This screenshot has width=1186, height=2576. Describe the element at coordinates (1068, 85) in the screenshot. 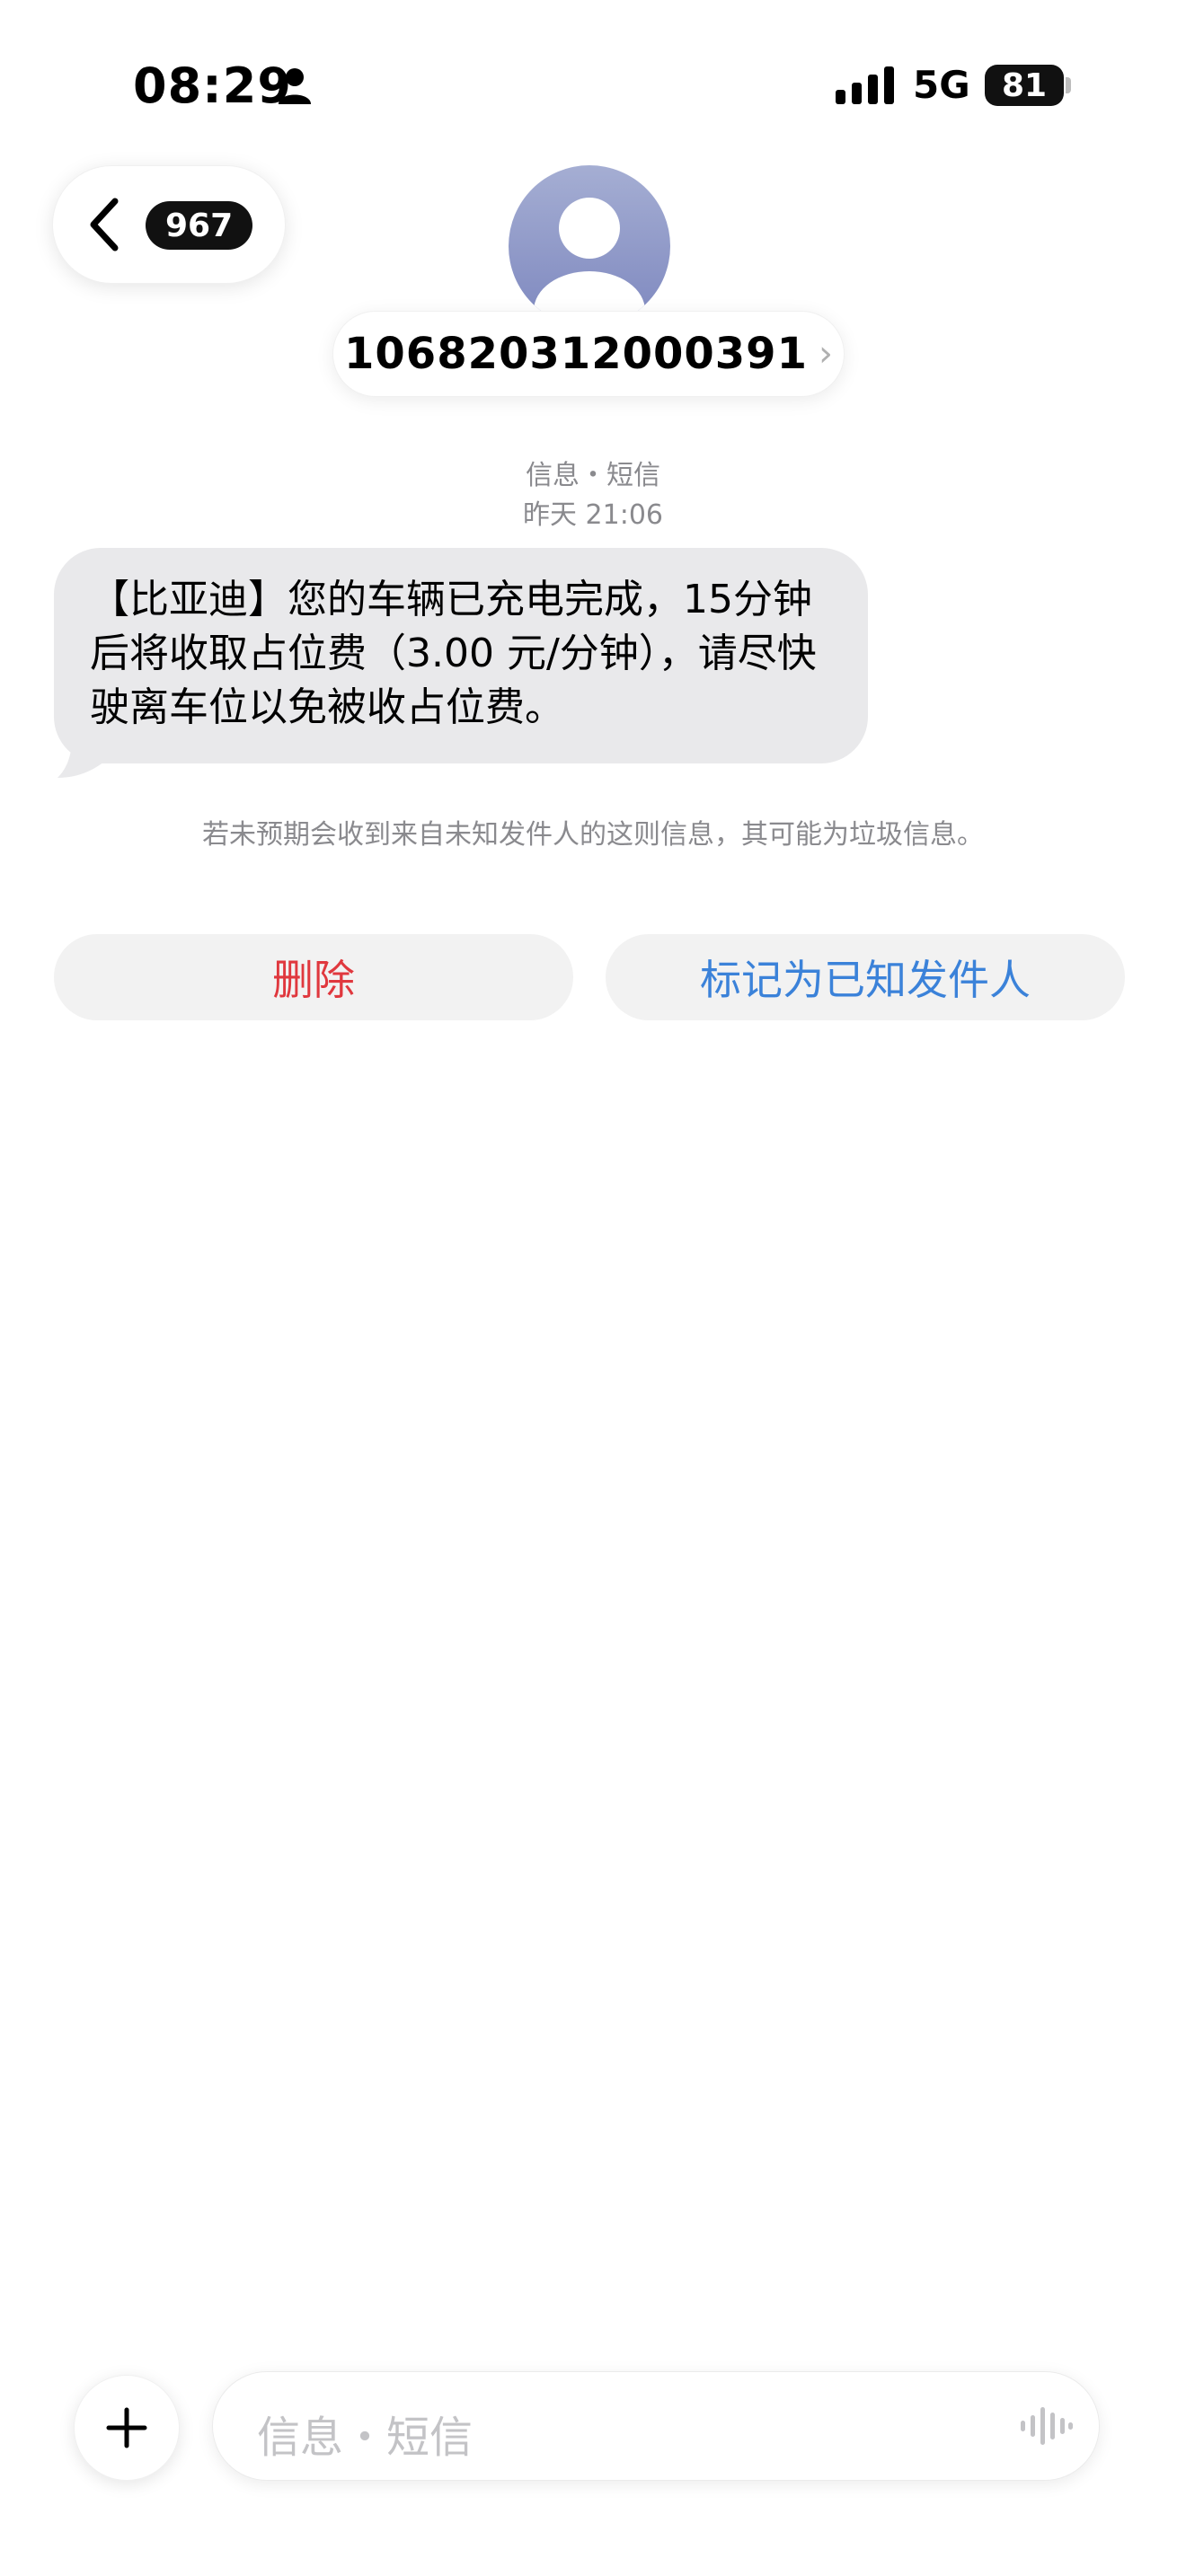

I see `battery-nub` at that location.